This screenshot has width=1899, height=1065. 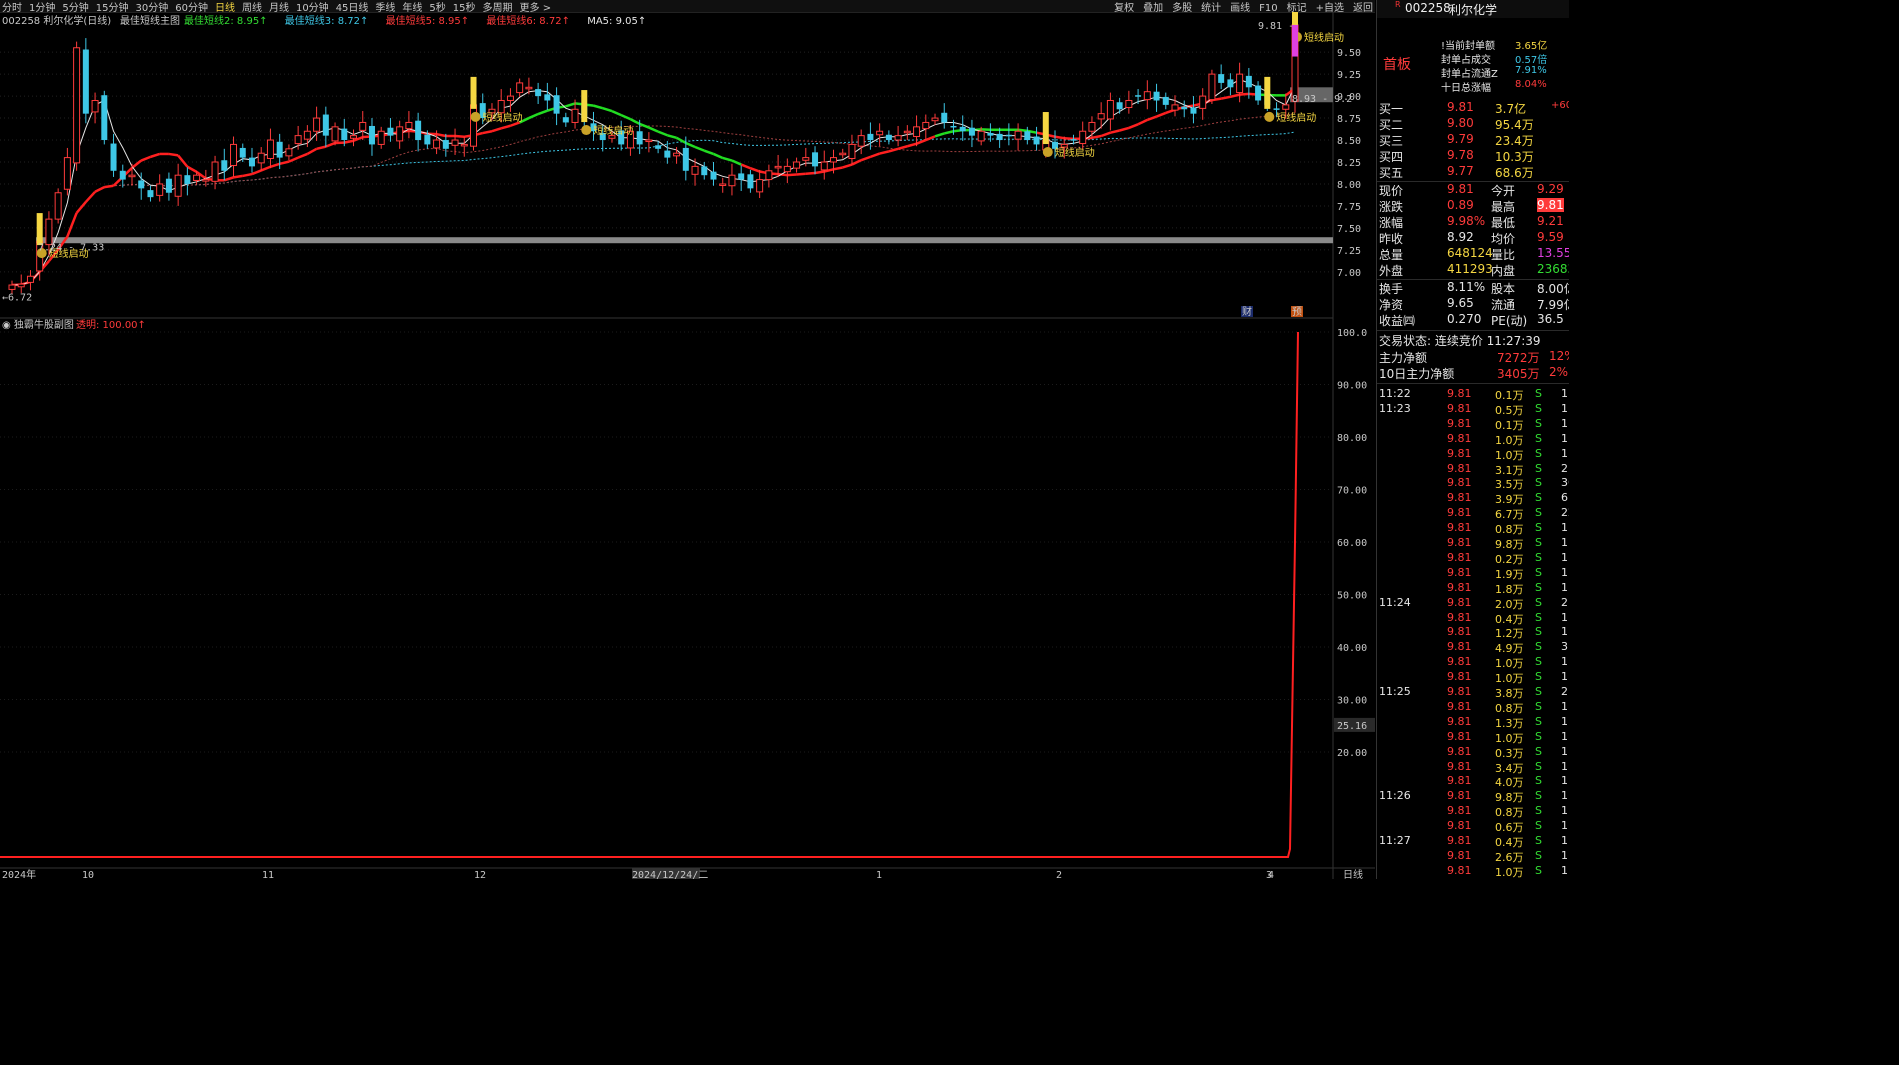 I want to click on x-label-5: 1, so click(x=879, y=874).